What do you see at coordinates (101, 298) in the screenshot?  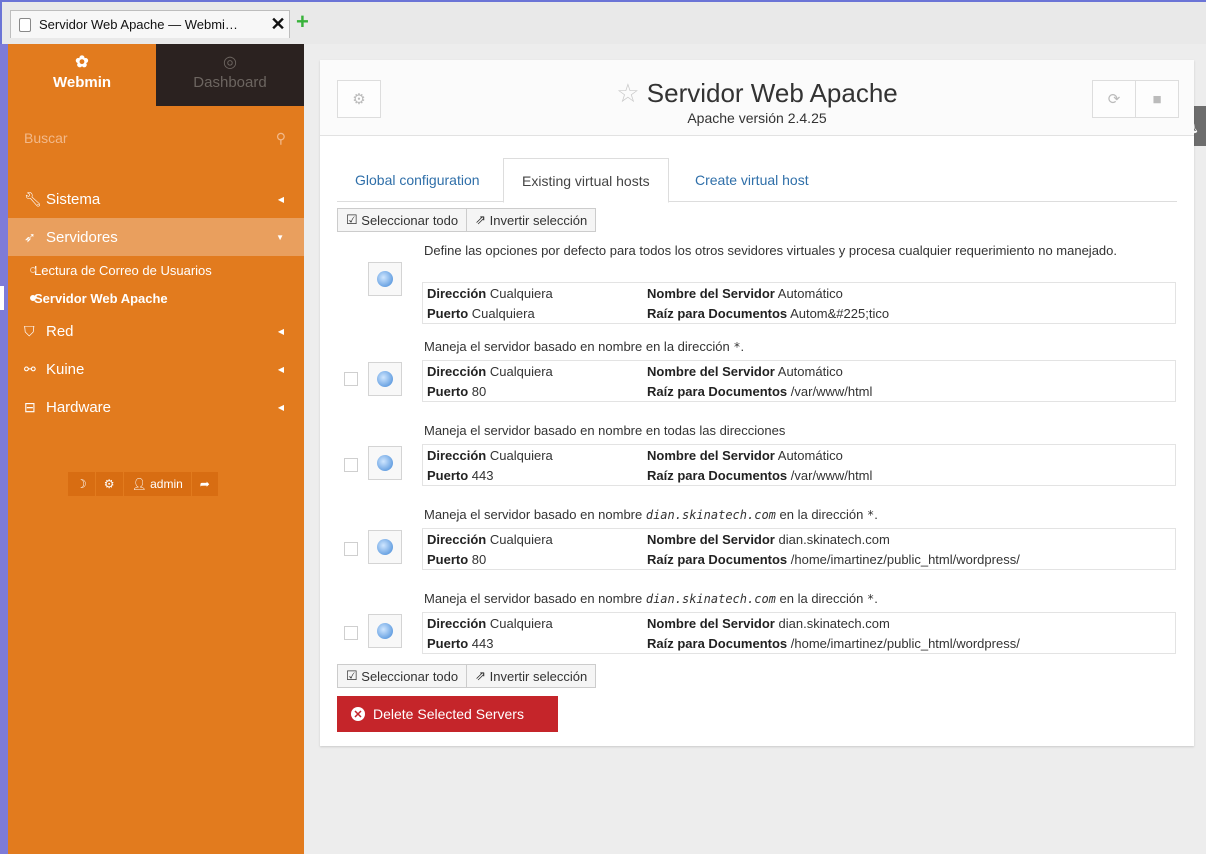 I see `sidebar-subitem-label: Servidor Web Apache` at bounding box center [101, 298].